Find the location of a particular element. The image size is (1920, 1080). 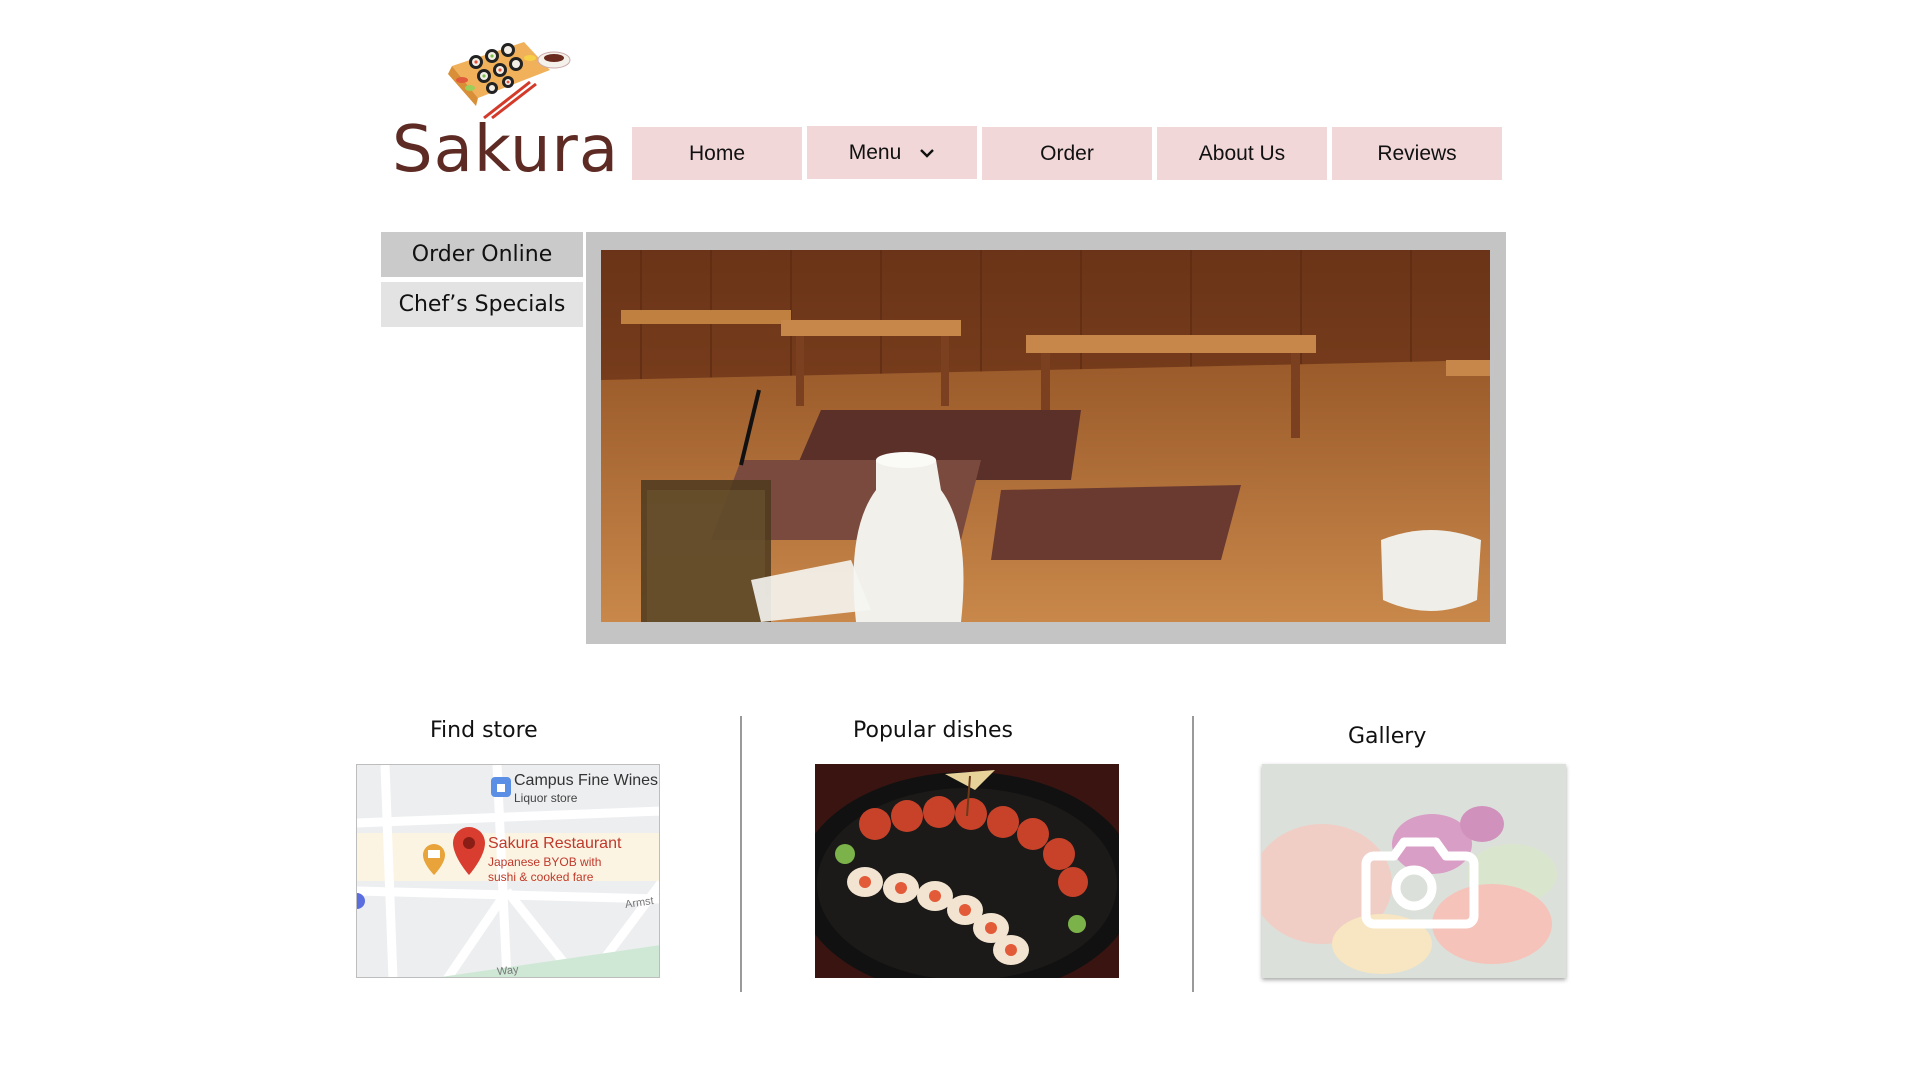

order-online-label: Order Online is located at coordinates (482, 254).